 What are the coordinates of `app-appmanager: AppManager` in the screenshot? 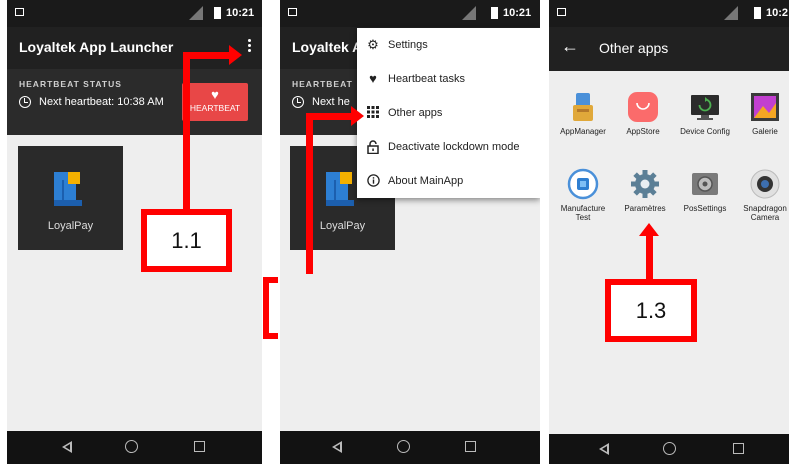 It's located at (583, 113).